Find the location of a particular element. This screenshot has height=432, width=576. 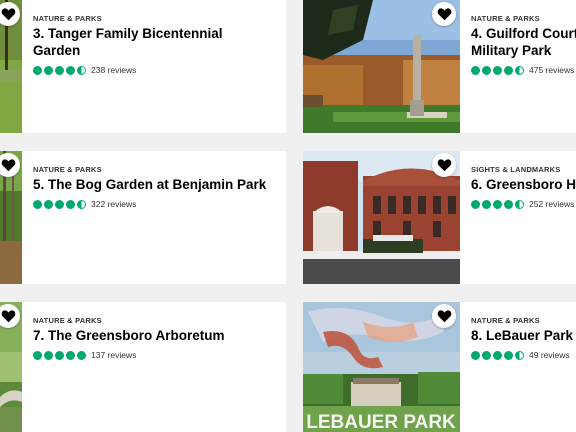

category-label: SIGHTS & LANDMARKS is located at coordinates (516, 169).